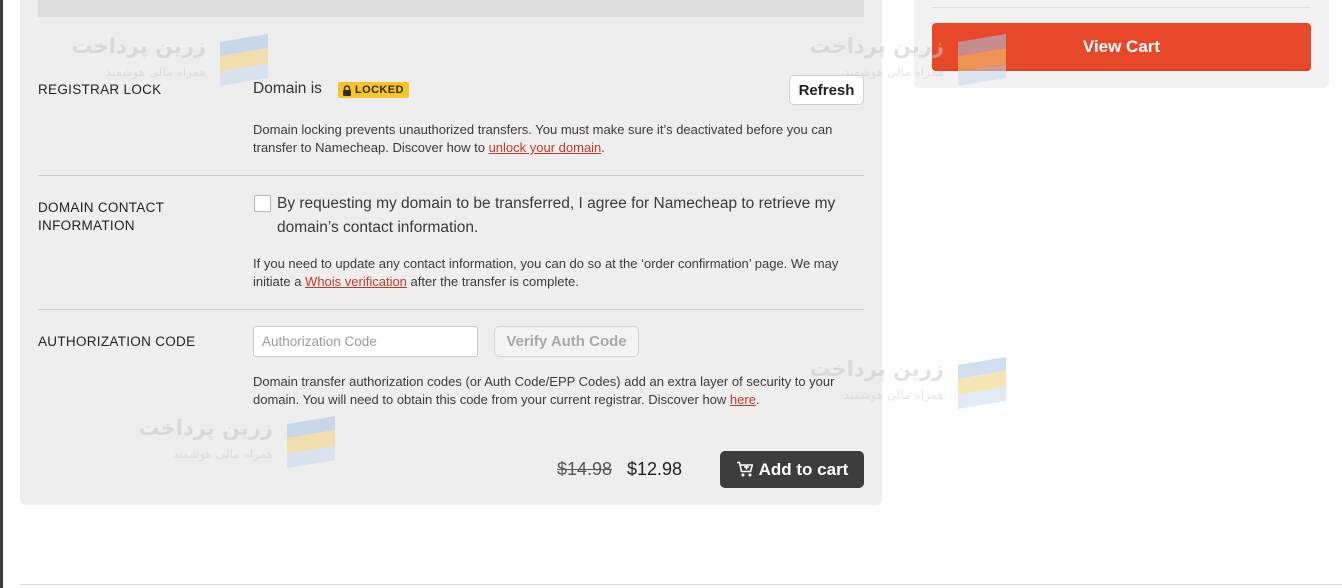  I want to click on auth-code-here-link: here, so click(743, 399).